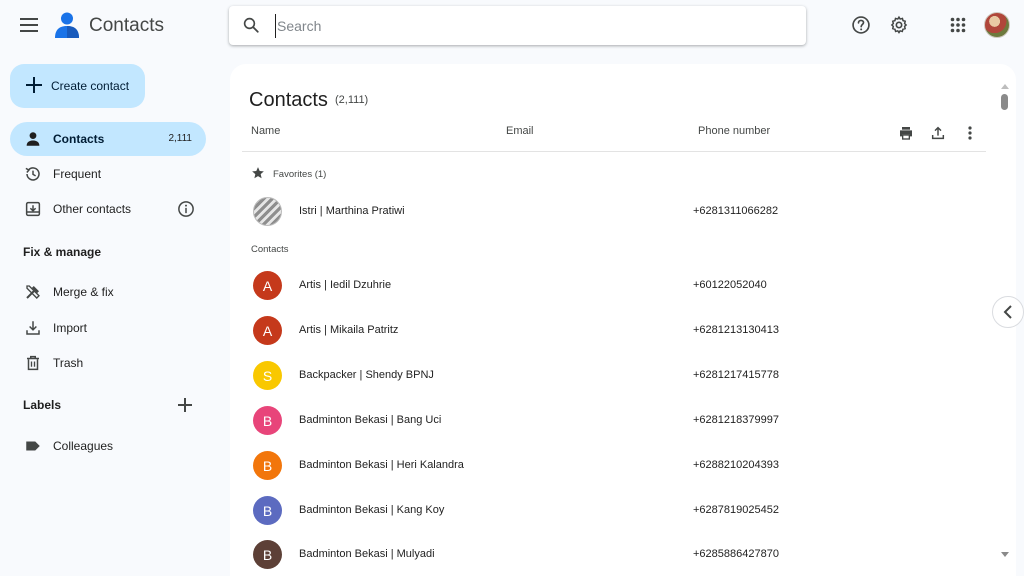 The height and width of the screenshot is (576, 1024). What do you see at coordinates (1004, 102) in the screenshot?
I see `scrollbar-thumb` at bounding box center [1004, 102].